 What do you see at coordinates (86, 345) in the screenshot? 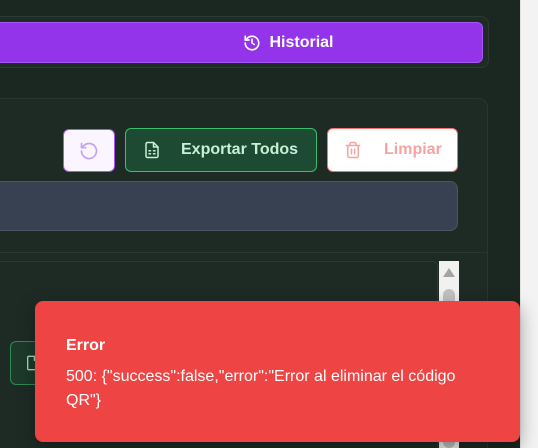
I see `toast-title: Error` at bounding box center [86, 345].